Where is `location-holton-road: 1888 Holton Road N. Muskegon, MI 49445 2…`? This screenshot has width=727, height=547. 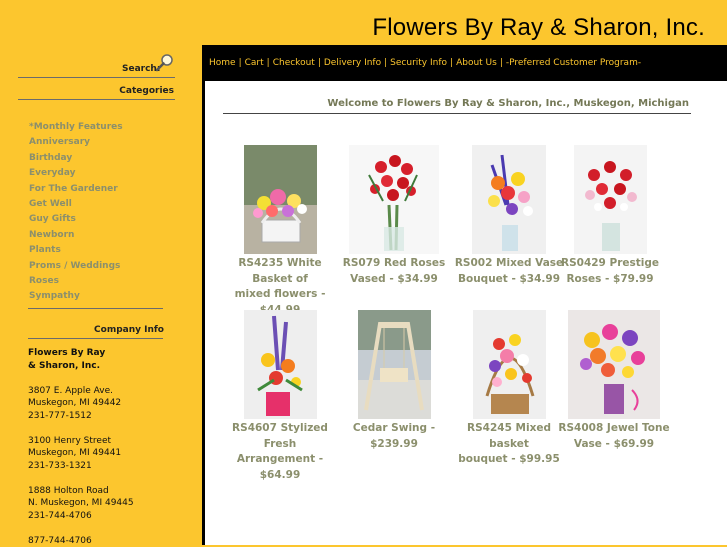
location-holton-road: 1888 Holton Road N. Muskegon, MI 49445 2… is located at coordinates (81, 504).